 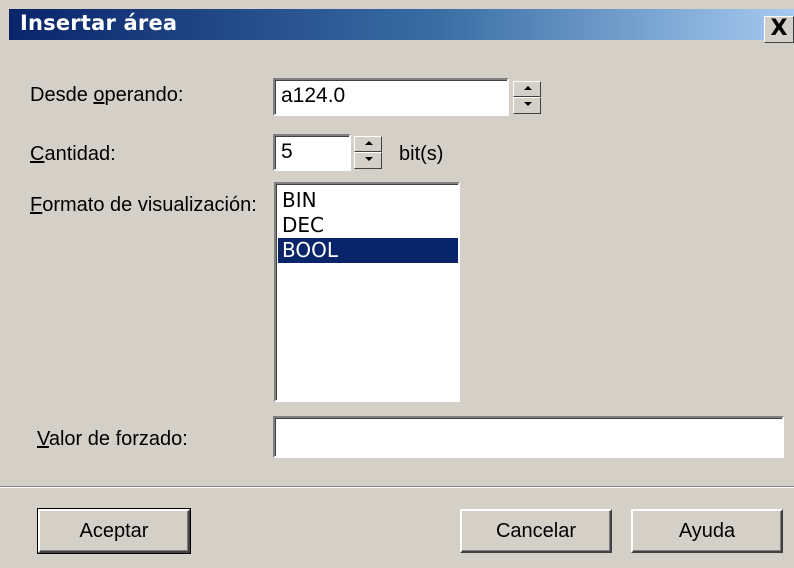 I want to click on close-icon: X, so click(x=779, y=28).